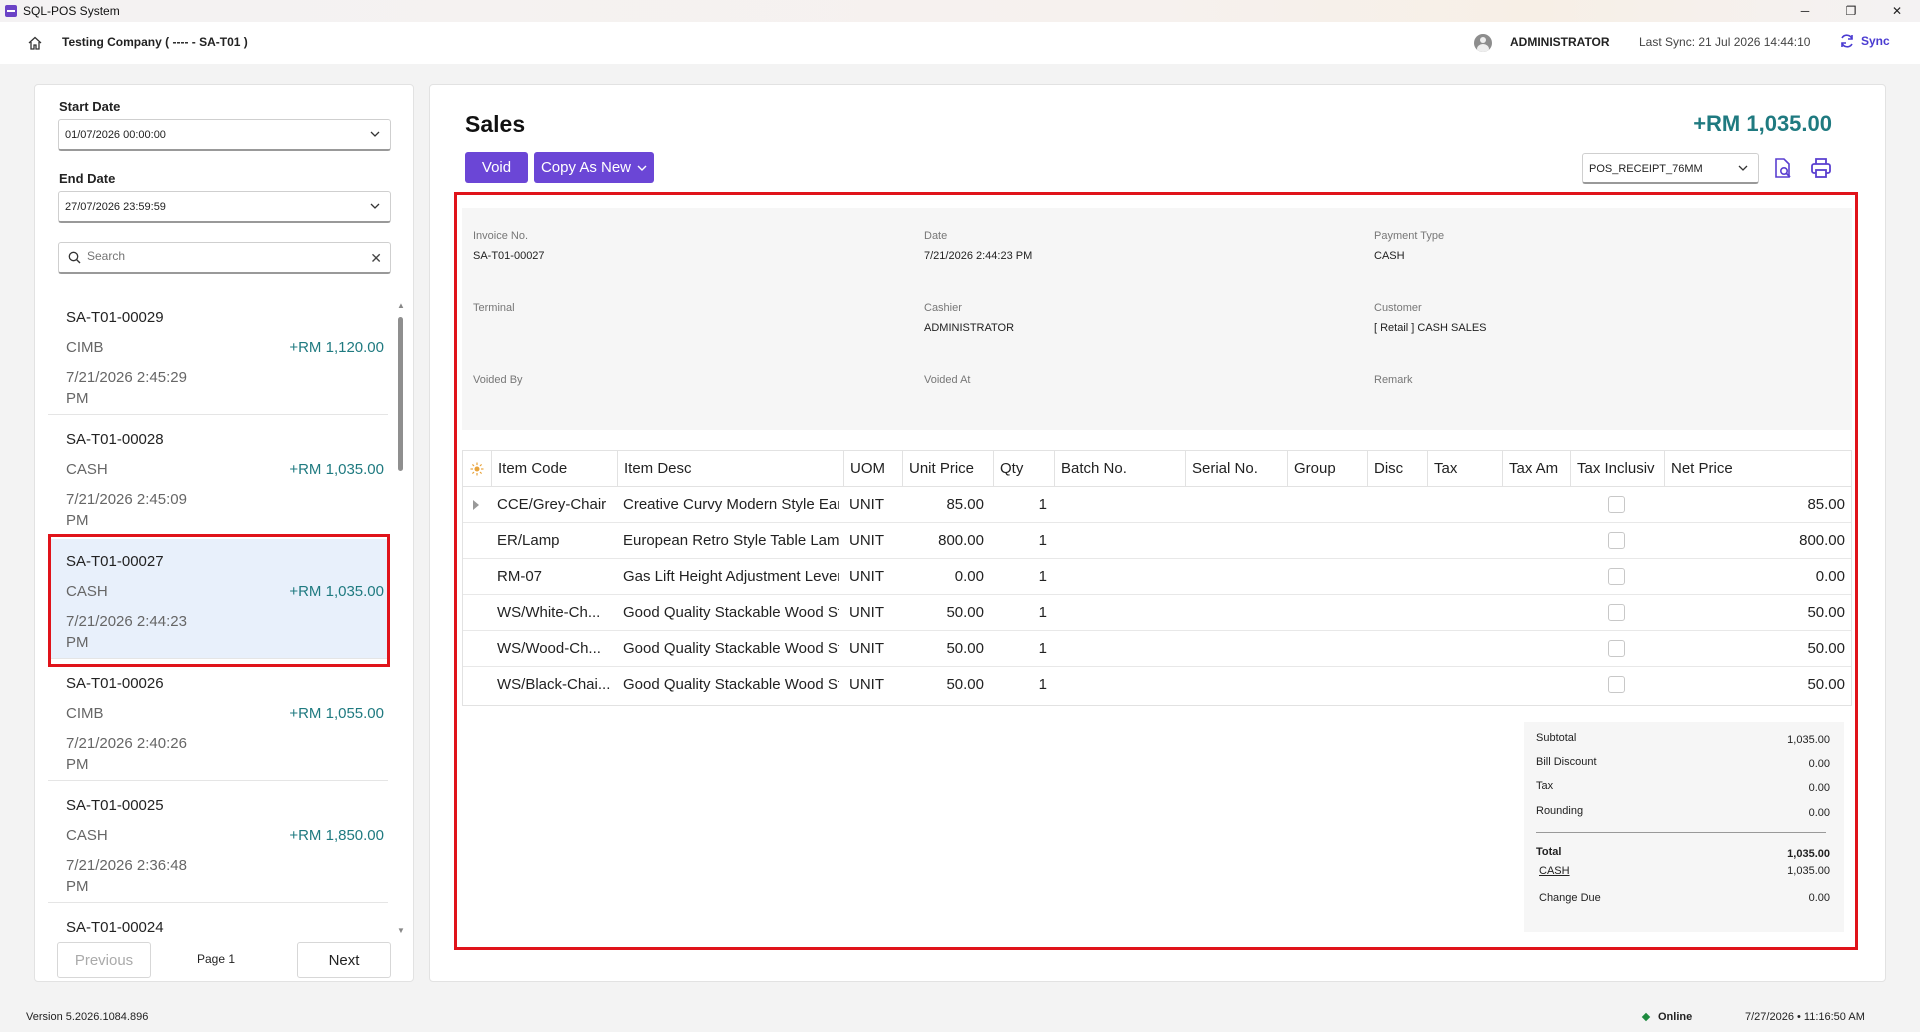 This screenshot has width=1920, height=1032. What do you see at coordinates (1397, 469) in the screenshot?
I see `col-disc: Disc` at bounding box center [1397, 469].